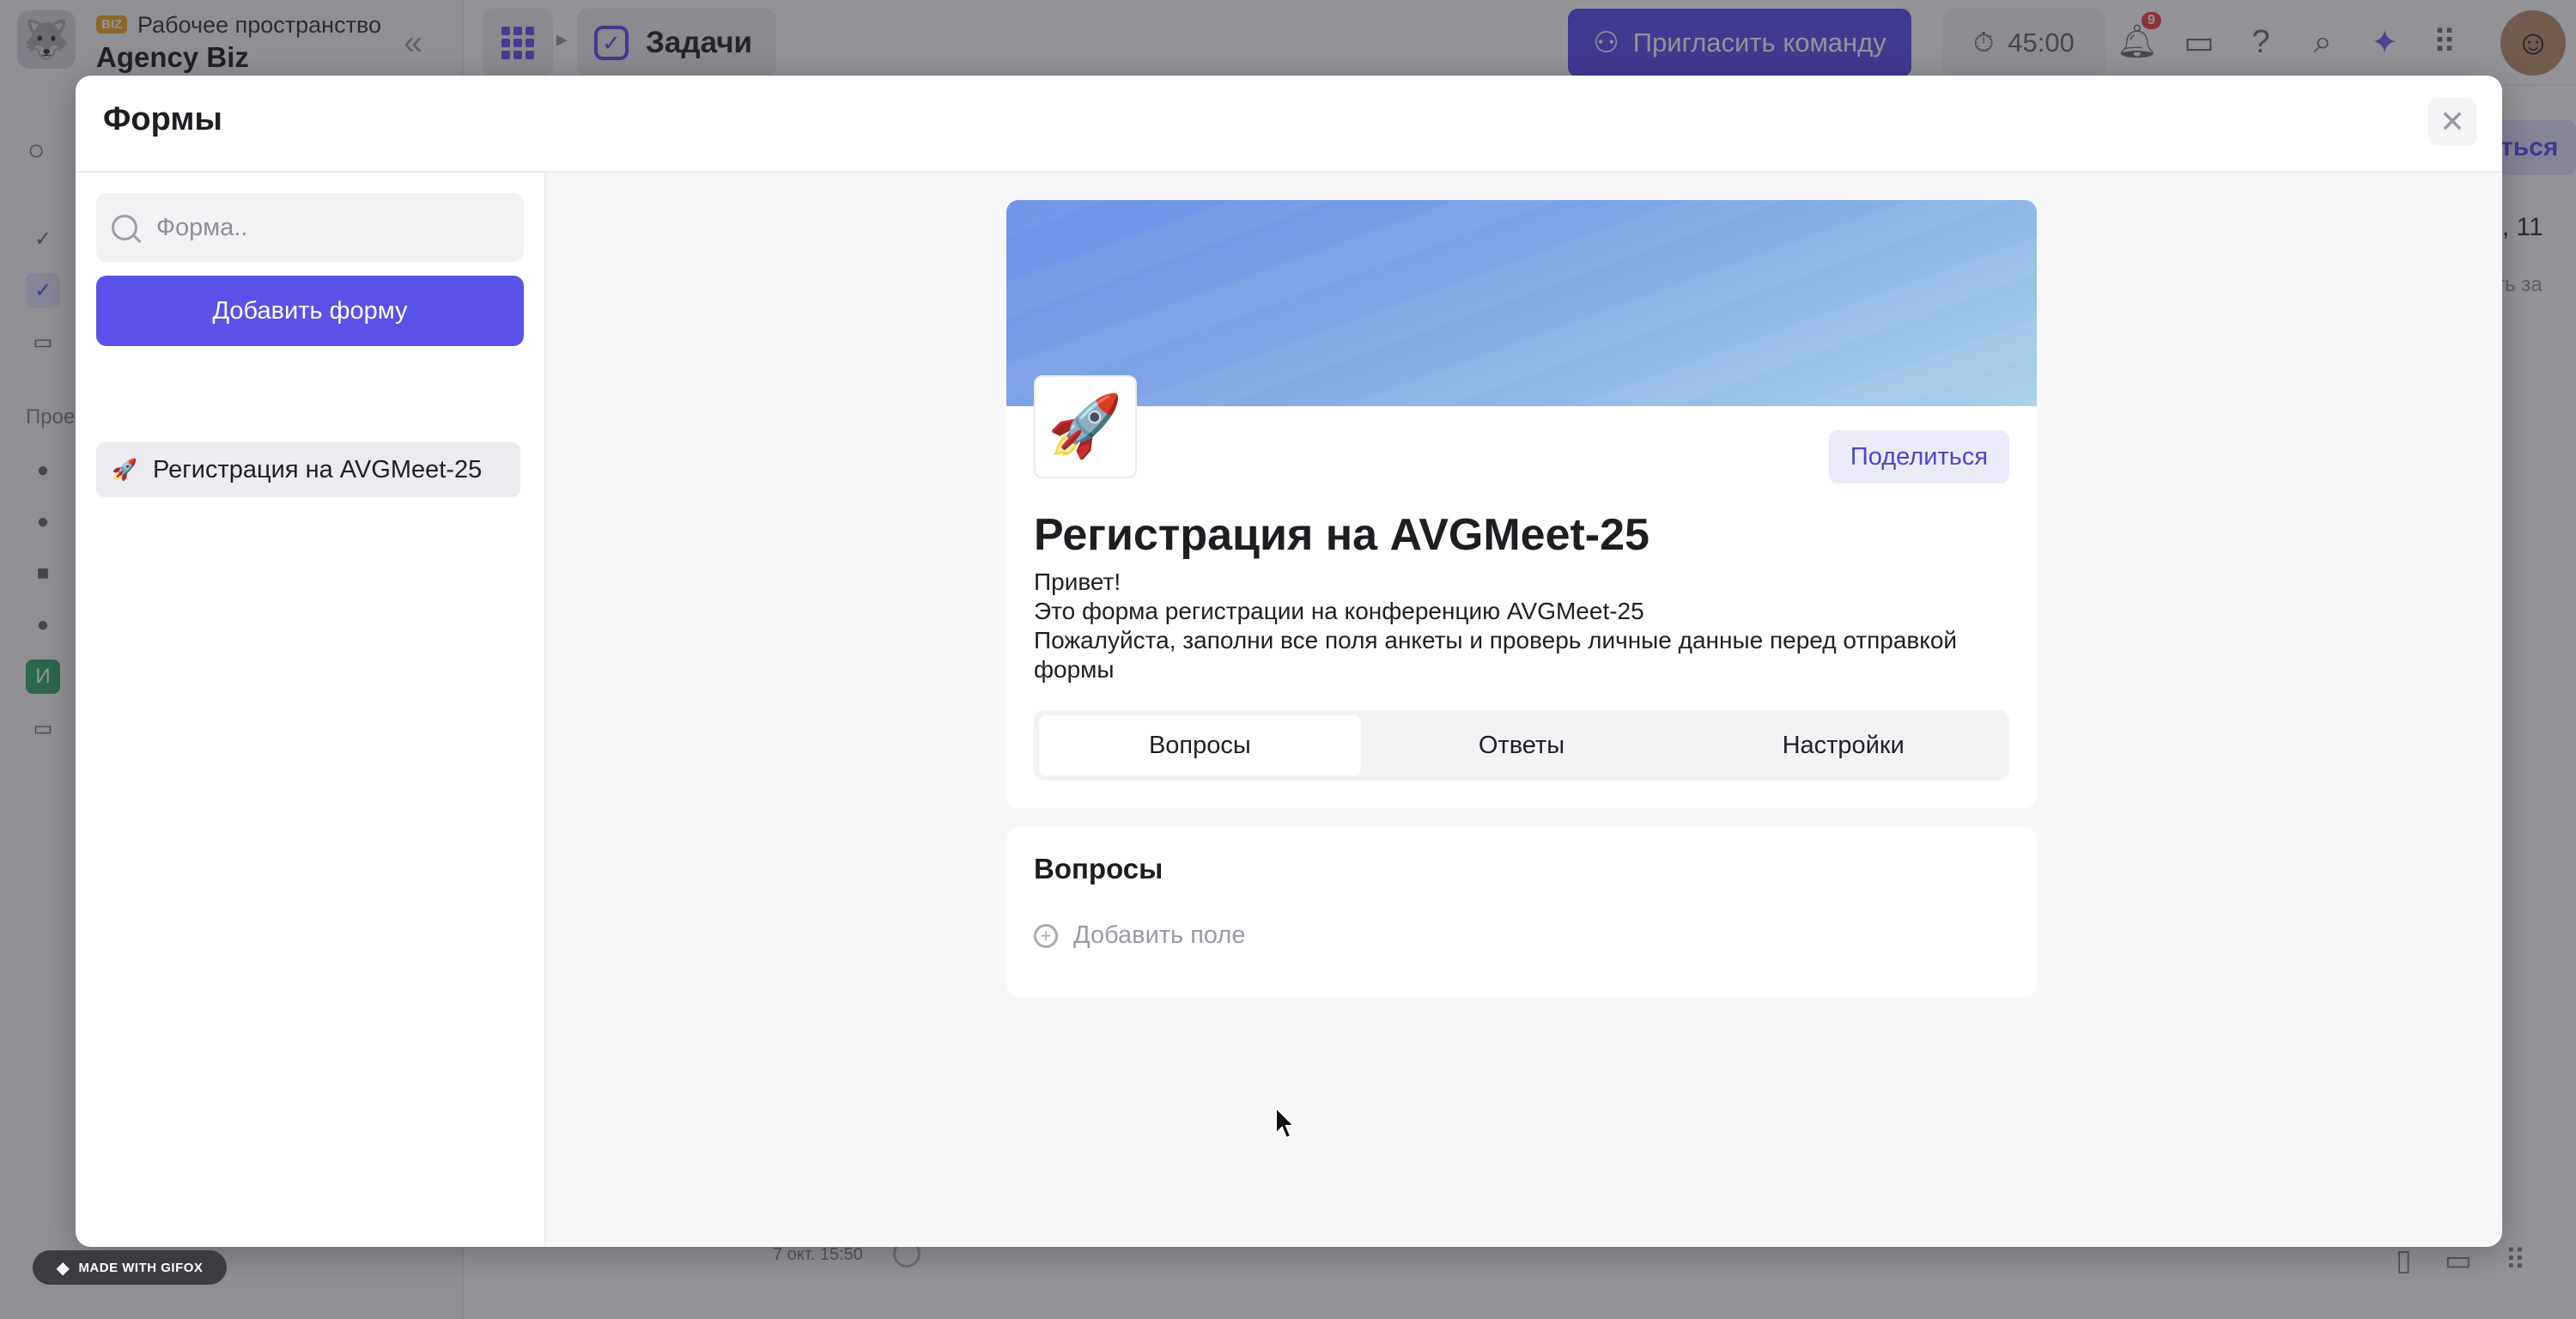 This screenshot has height=1319, width=2576. Describe the element at coordinates (63, 1268) in the screenshot. I see `fox-icon: ◆` at that location.